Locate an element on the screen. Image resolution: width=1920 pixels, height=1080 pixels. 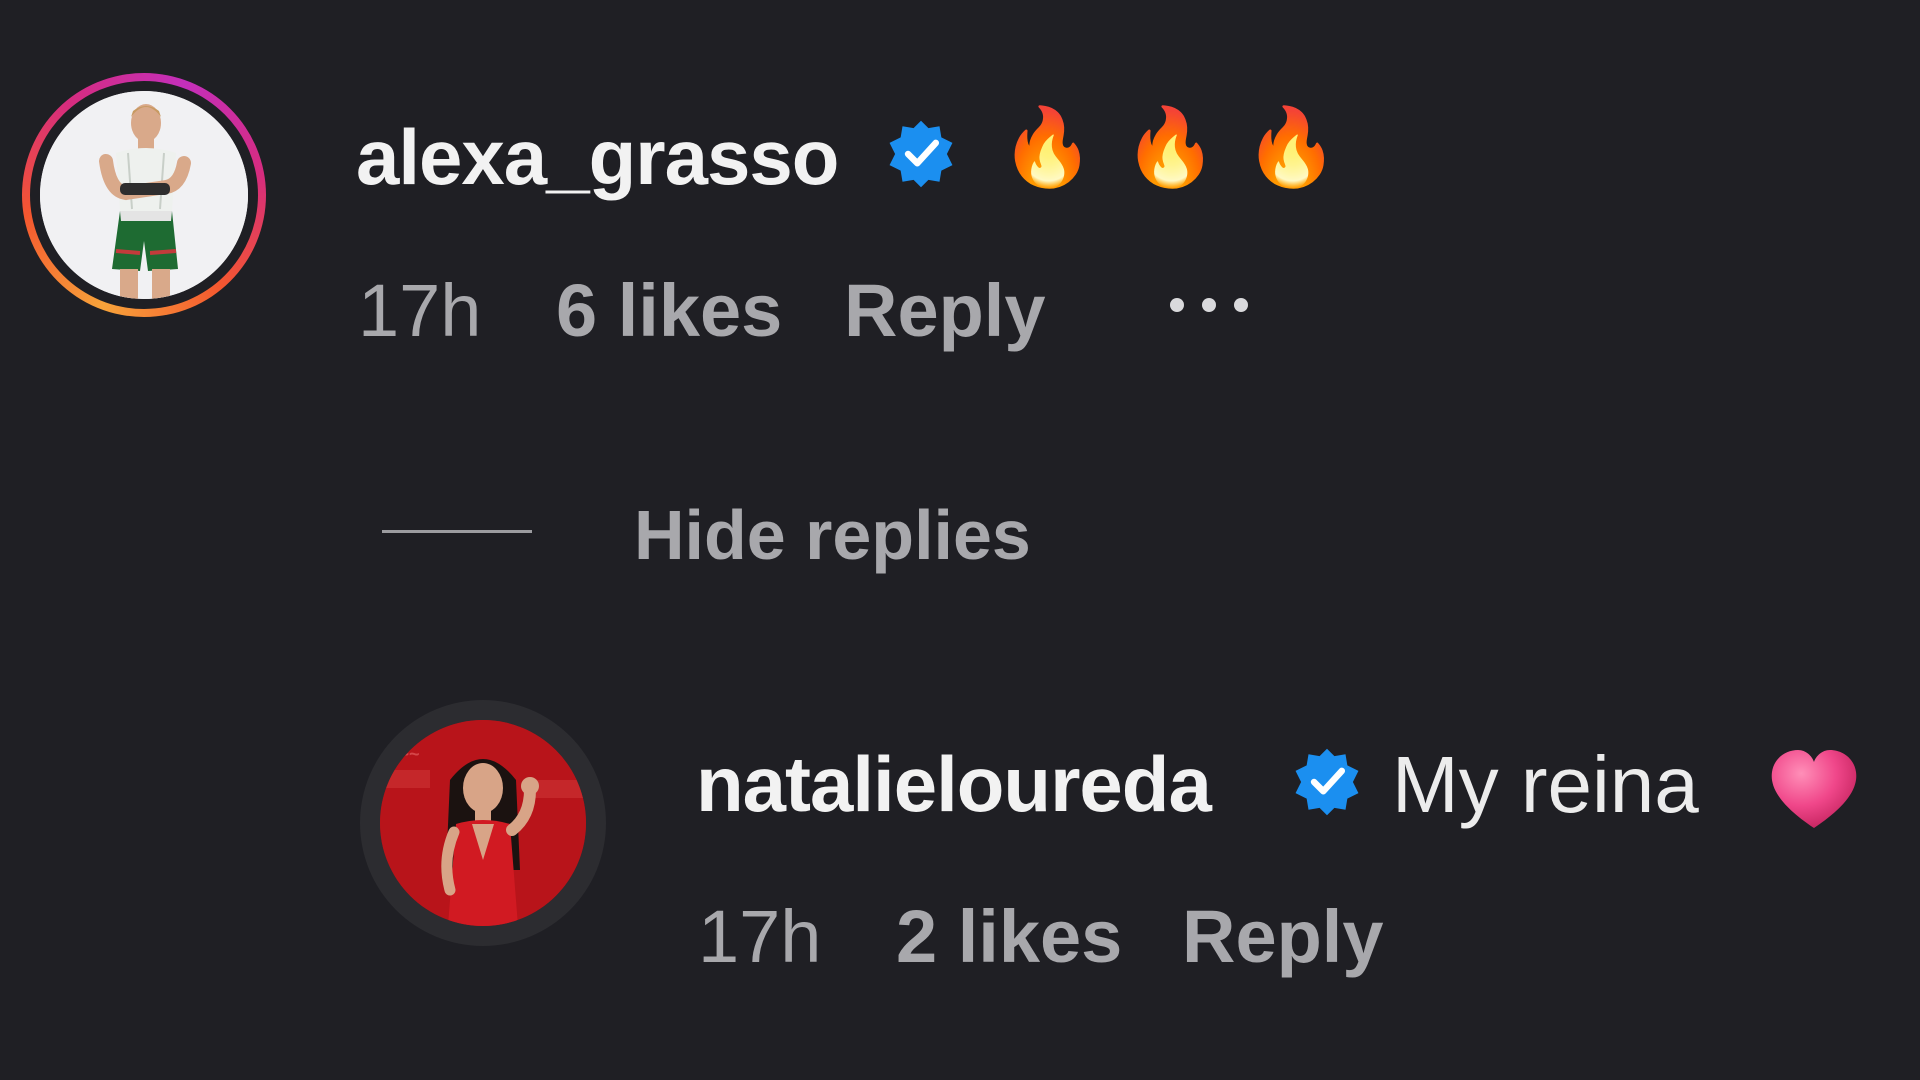
comment-timestamp: 17h is located at coordinates (420, 310).